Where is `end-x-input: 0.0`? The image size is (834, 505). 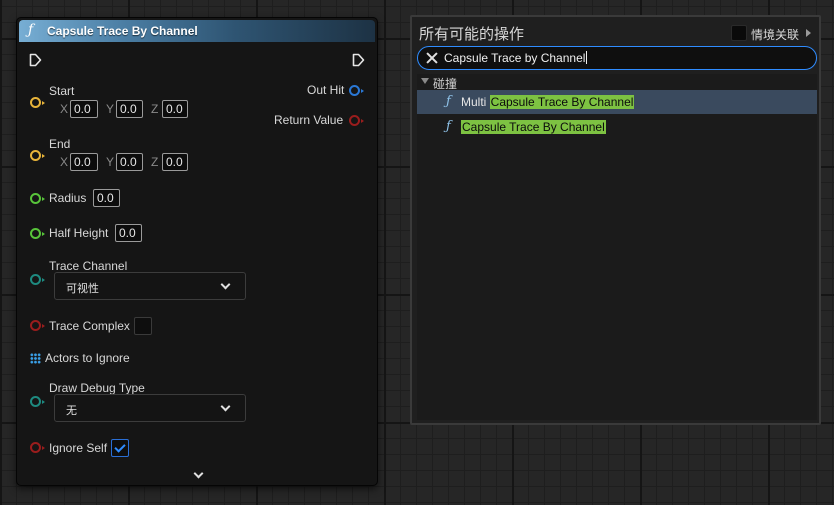 end-x-input: 0.0 is located at coordinates (84, 162).